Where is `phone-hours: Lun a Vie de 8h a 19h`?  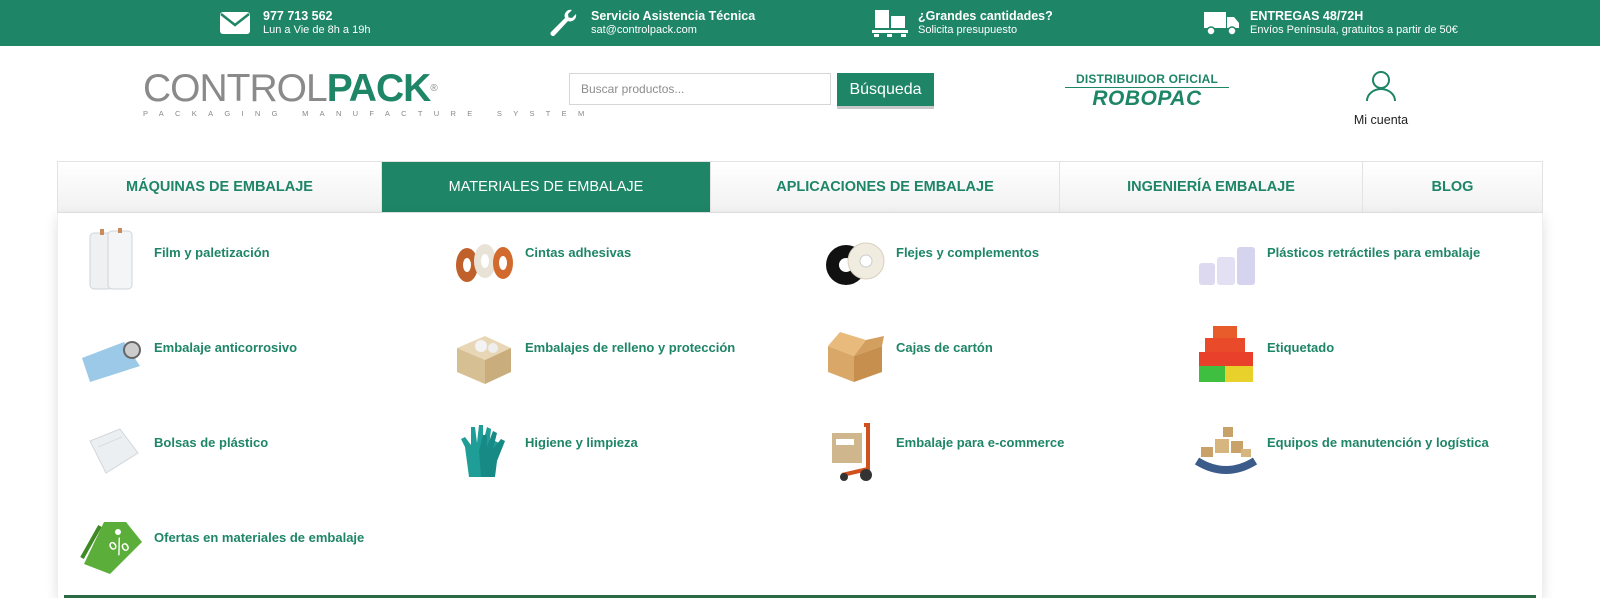 phone-hours: Lun a Vie de 8h a 19h is located at coordinates (317, 30).